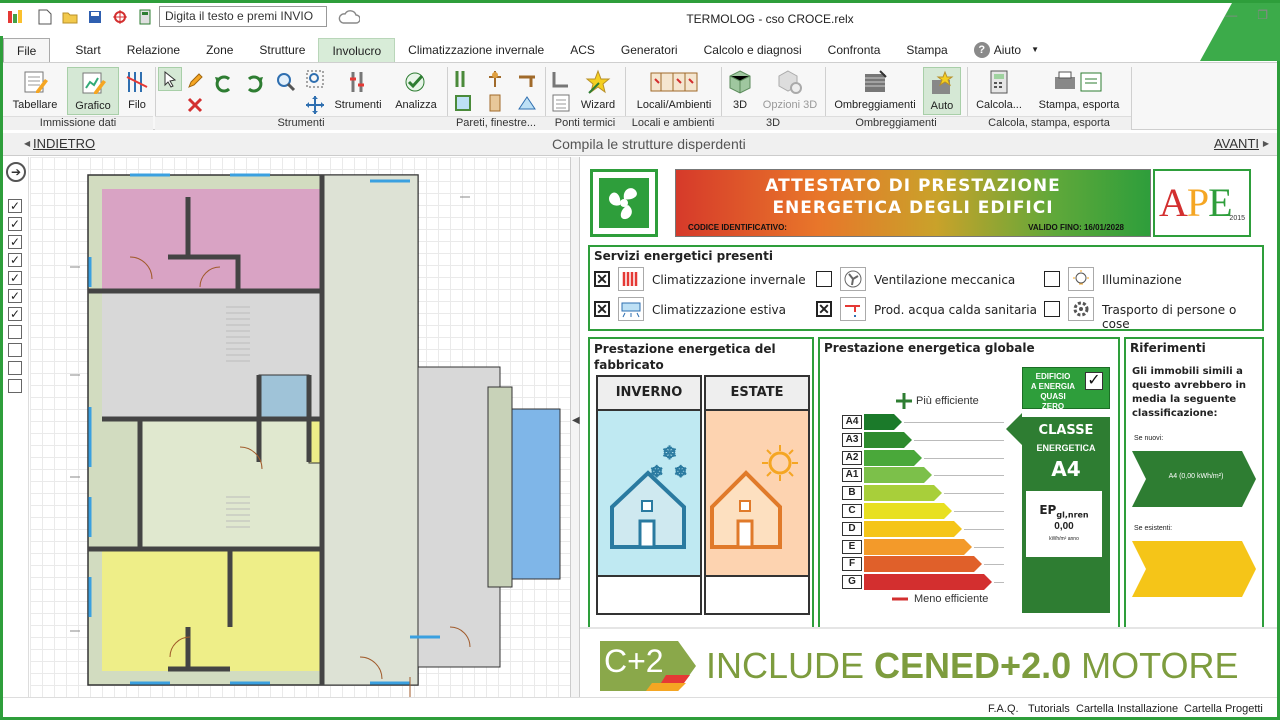 The height and width of the screenshot is (720, 1280). What do you see at coordinates (358, 91) in the screenshot?
I see `strumenti-button: Strumenti` at bounding box center [358, 91].